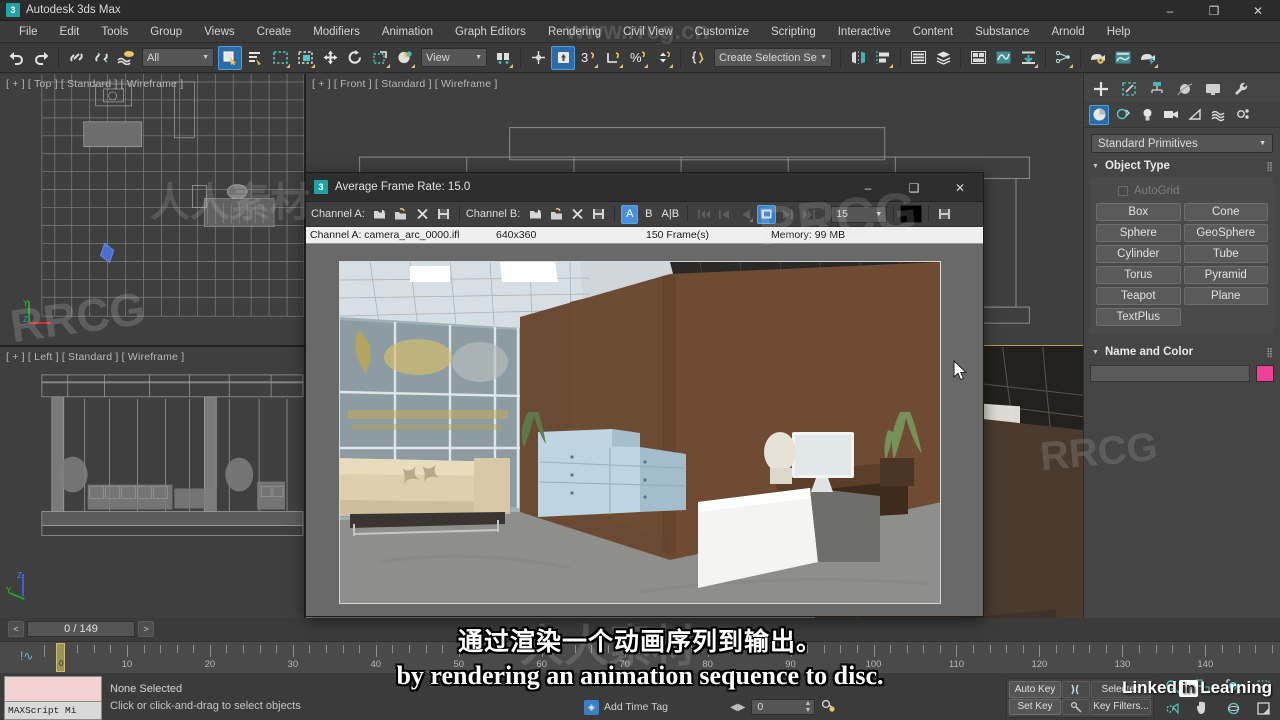  Describe the element at coordinates (918, 58) in the screenshot. I see `layer-explorer-icon` at that location.